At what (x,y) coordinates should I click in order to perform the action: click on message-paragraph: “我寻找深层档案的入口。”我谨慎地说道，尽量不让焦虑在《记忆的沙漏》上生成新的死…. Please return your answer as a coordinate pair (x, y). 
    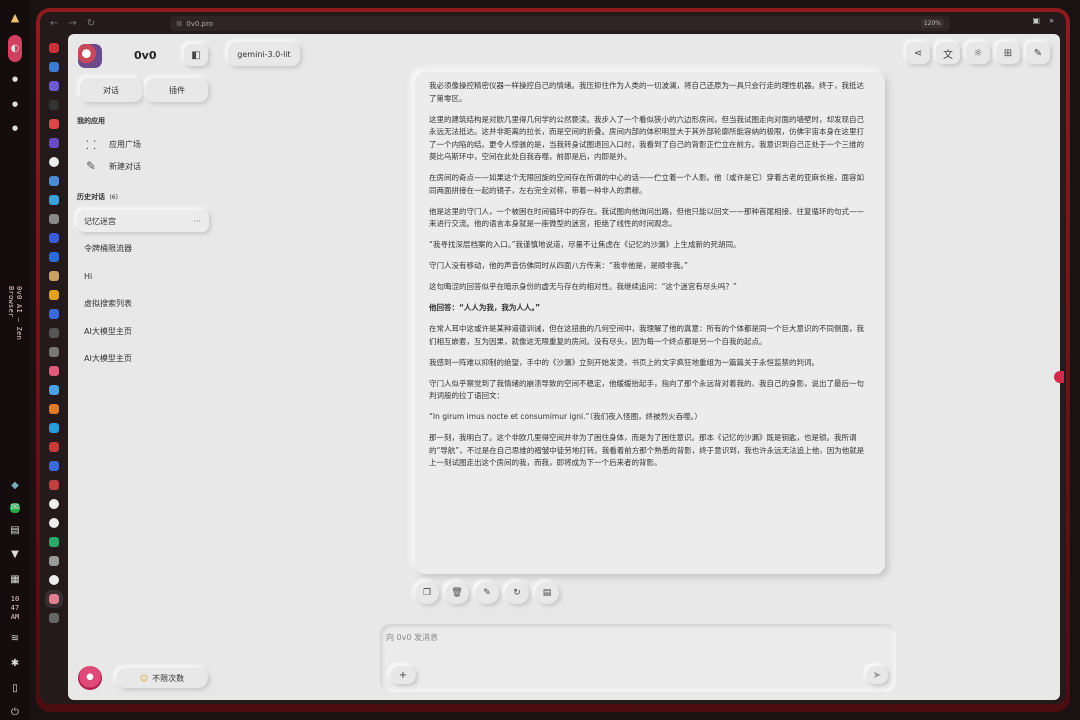
    Looking at the image, I should click on (585, 244).